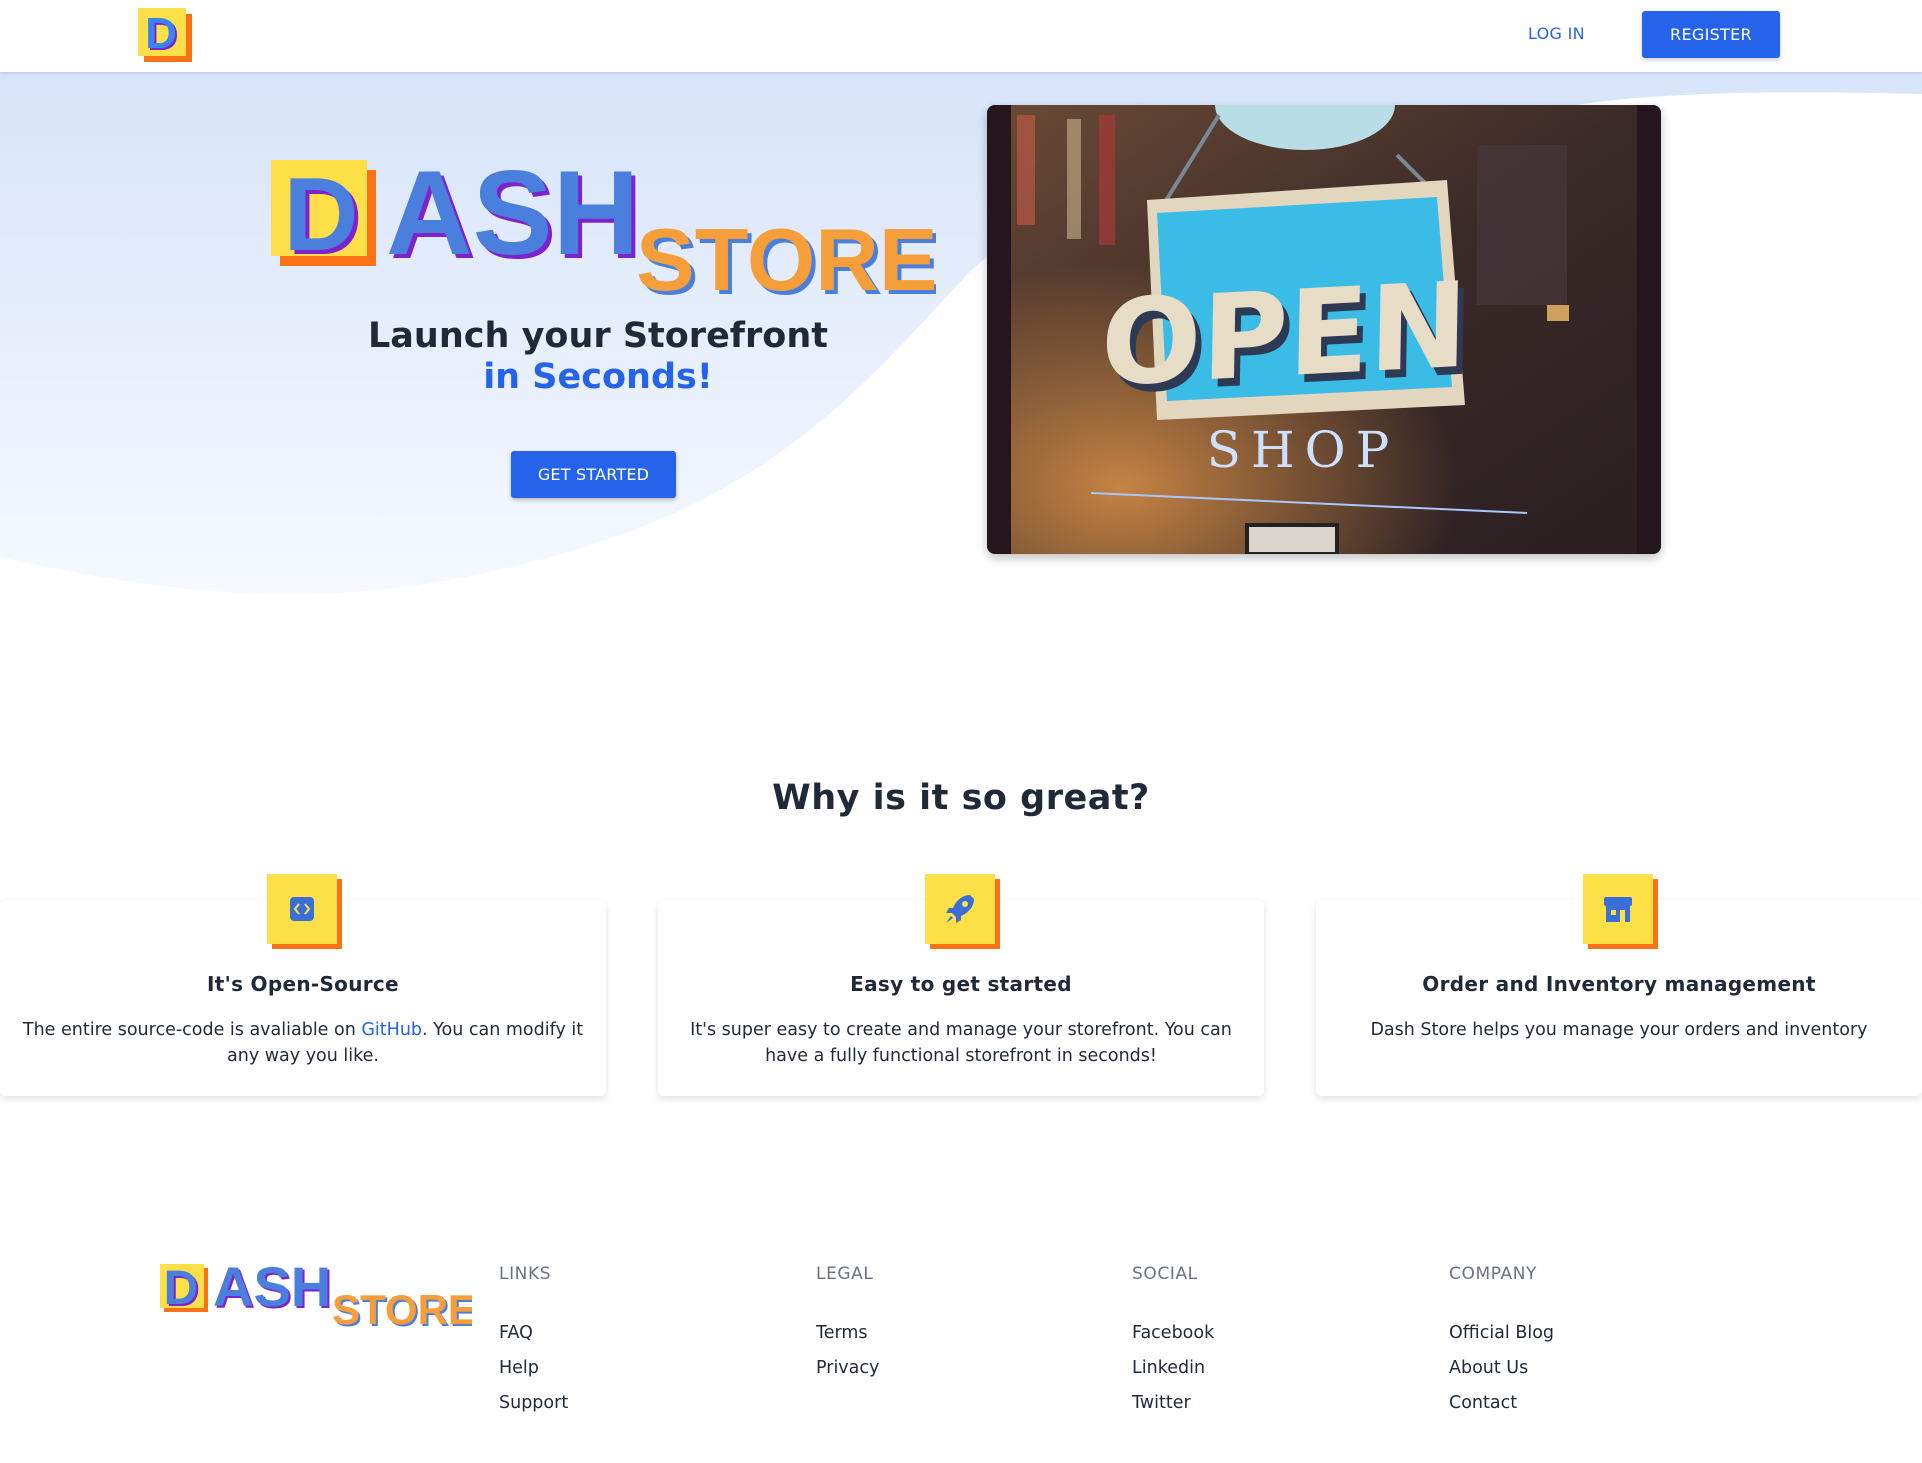 The height and width of the screenshot is (1463, 1922). Describe the element at coordinates (1165, 1274) in the screenshot. I see `footer-heading: SOCIAL` at that location.